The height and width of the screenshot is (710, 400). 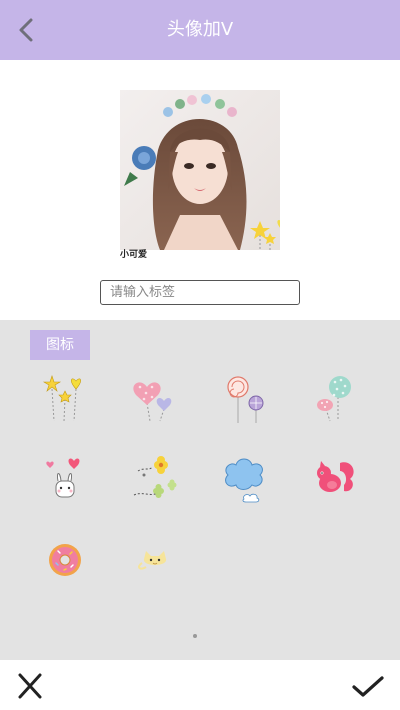 I want to click on top-bar: 头像加V, so click(x=200, y=30).